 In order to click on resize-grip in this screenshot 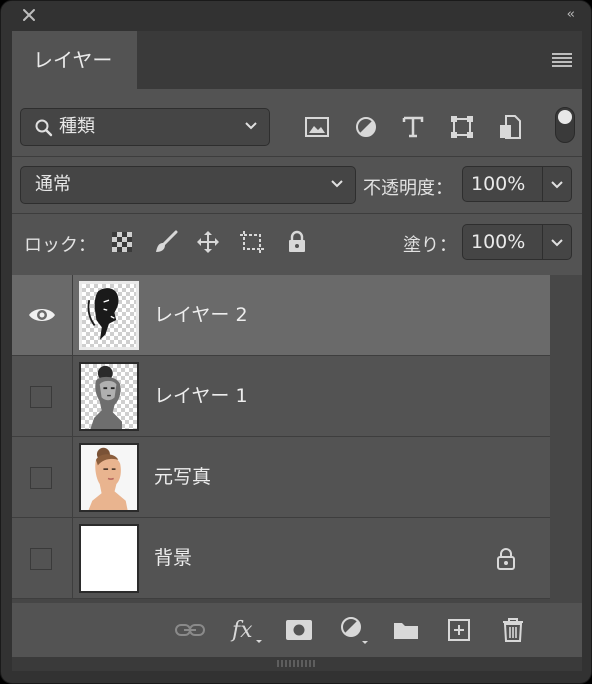, I will do `click(297, 664)`.